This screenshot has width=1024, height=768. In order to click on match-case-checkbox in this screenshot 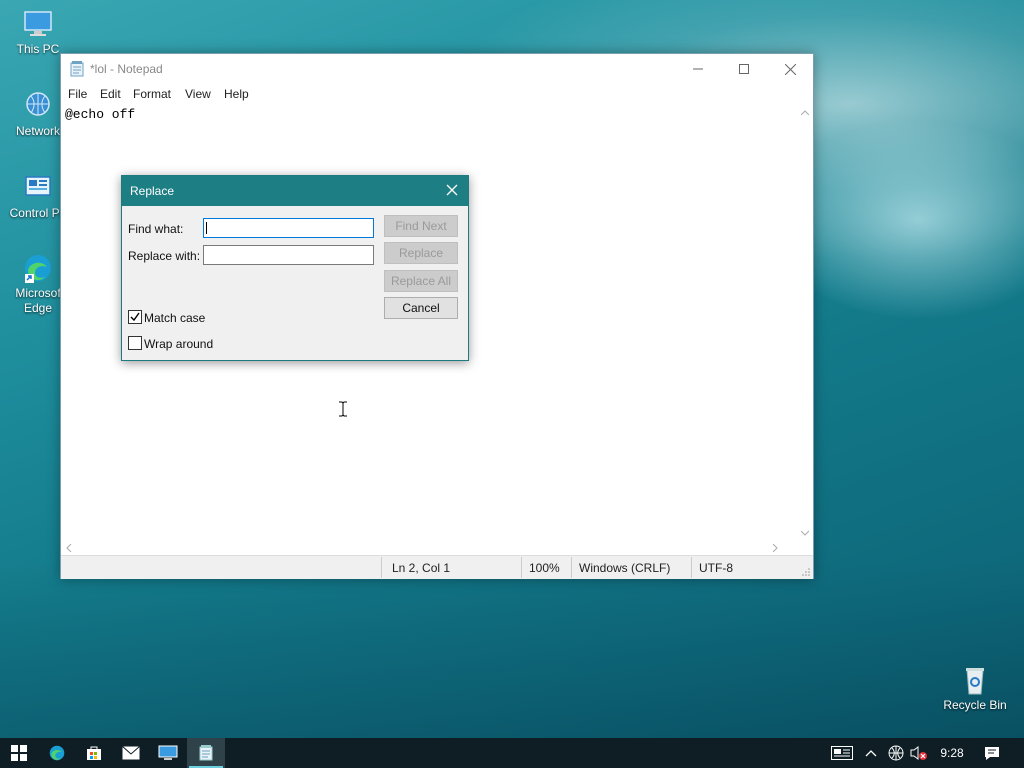, I will do `click(135, 317)`.